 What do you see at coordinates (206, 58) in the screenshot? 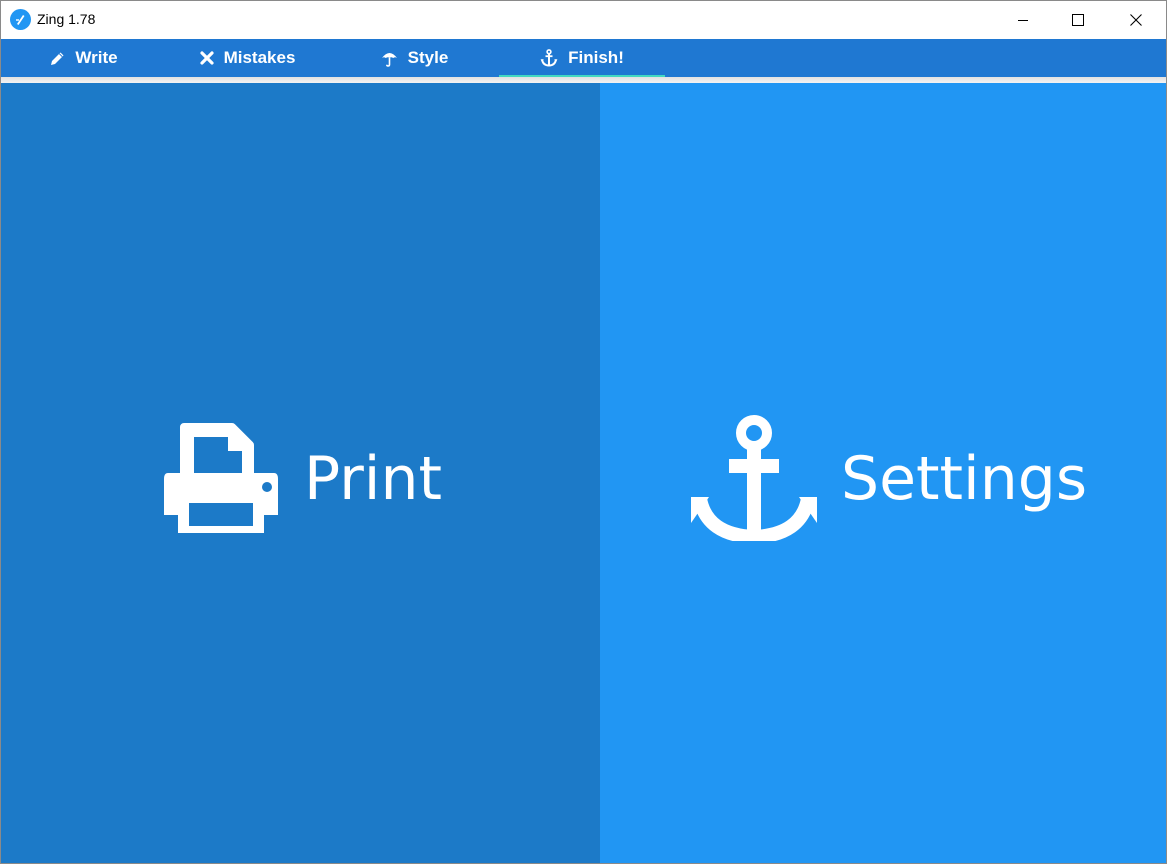
I see `x-mark-icon` at bounding box center [206, 58].